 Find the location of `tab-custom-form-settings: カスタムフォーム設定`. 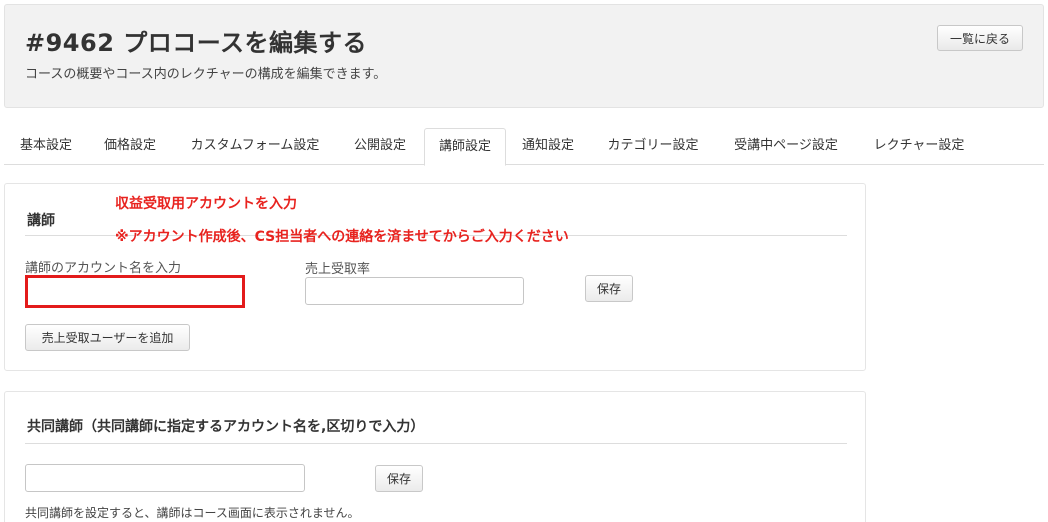

tab-custom-form-settings: カスタムフォーム設定 is located at coordinates (255, 146).